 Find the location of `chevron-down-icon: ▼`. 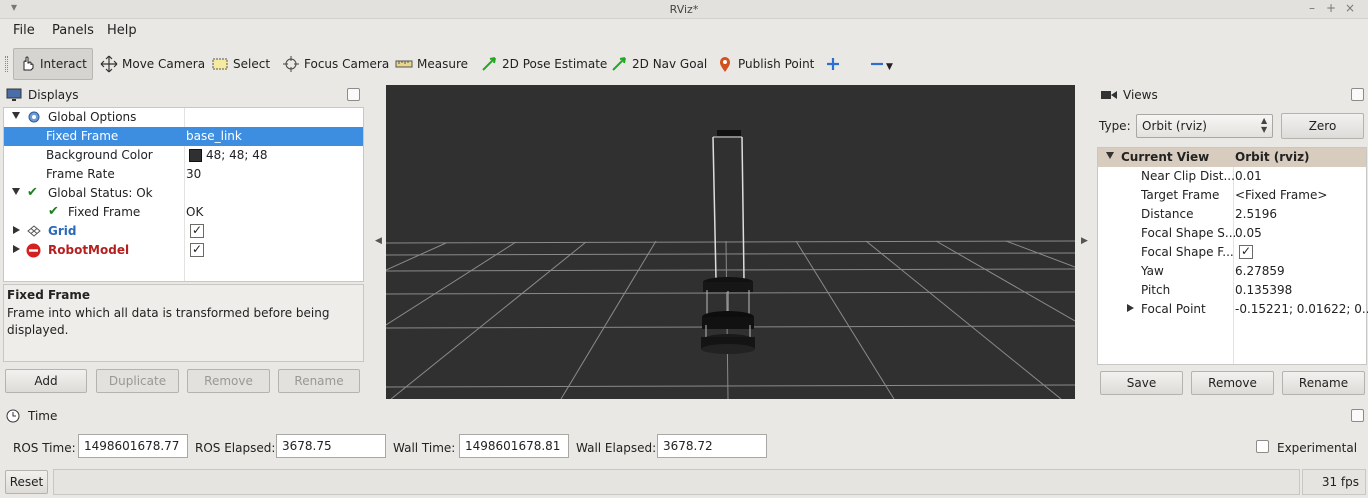

chevron-down-icon: ▼ is located at coordinates (889, 67).